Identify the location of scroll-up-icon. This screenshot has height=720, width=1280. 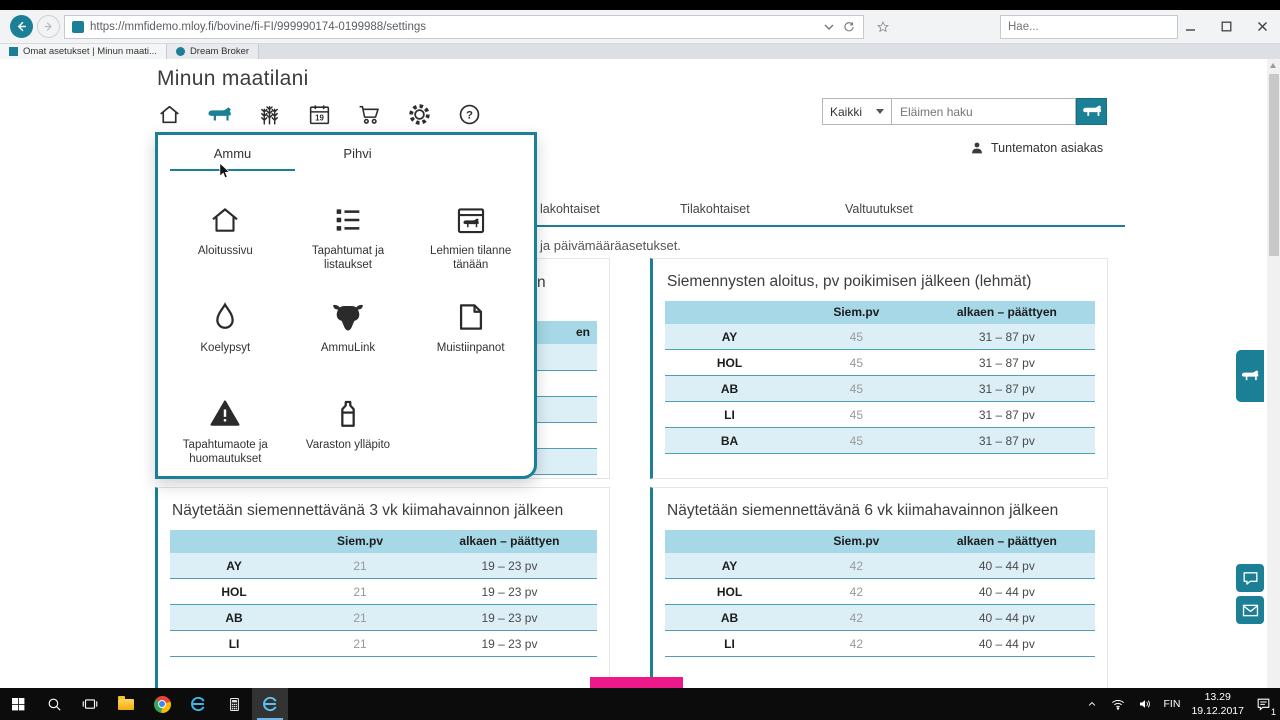
(1273, 65).